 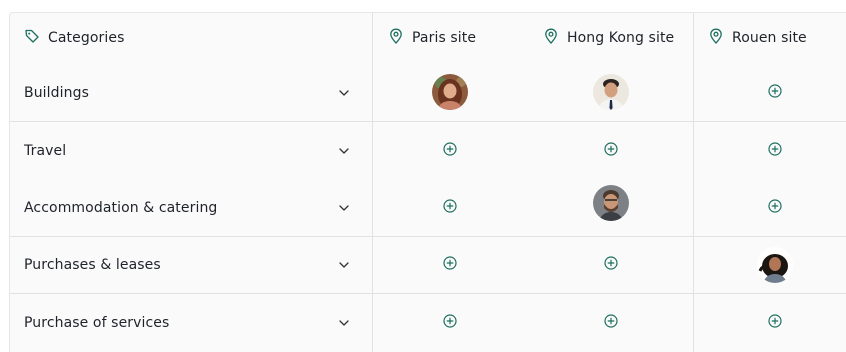 I want to click on category-label-purchase-services: Purchase of services, so click(x=97, y=323).